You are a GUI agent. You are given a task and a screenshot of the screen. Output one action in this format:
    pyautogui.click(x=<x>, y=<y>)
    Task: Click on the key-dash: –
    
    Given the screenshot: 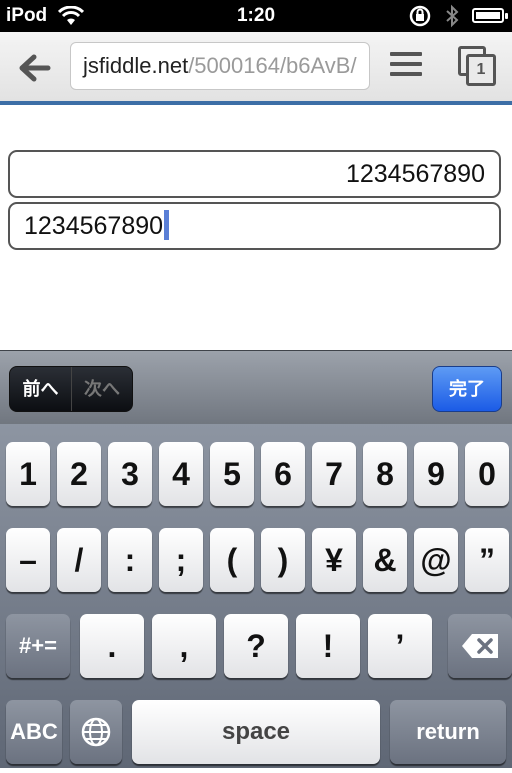 What is the action you would take?
    pyautogui.click(x=28, y=560)
    